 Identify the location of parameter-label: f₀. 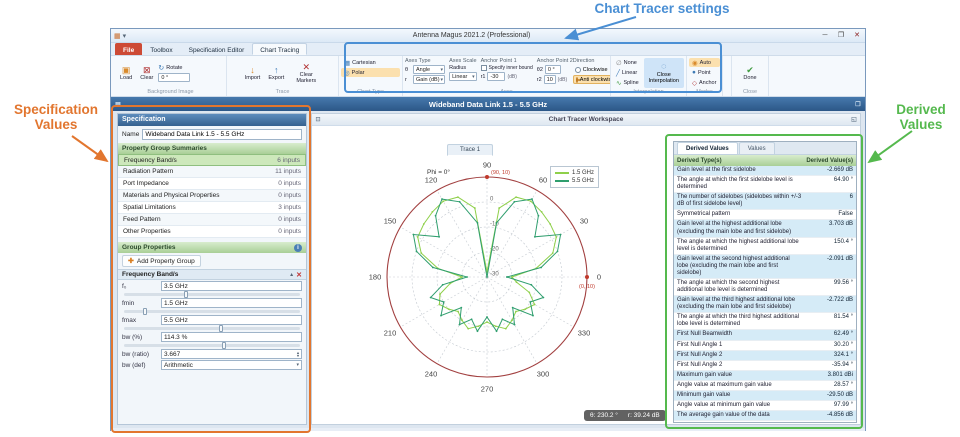
(124, 286).